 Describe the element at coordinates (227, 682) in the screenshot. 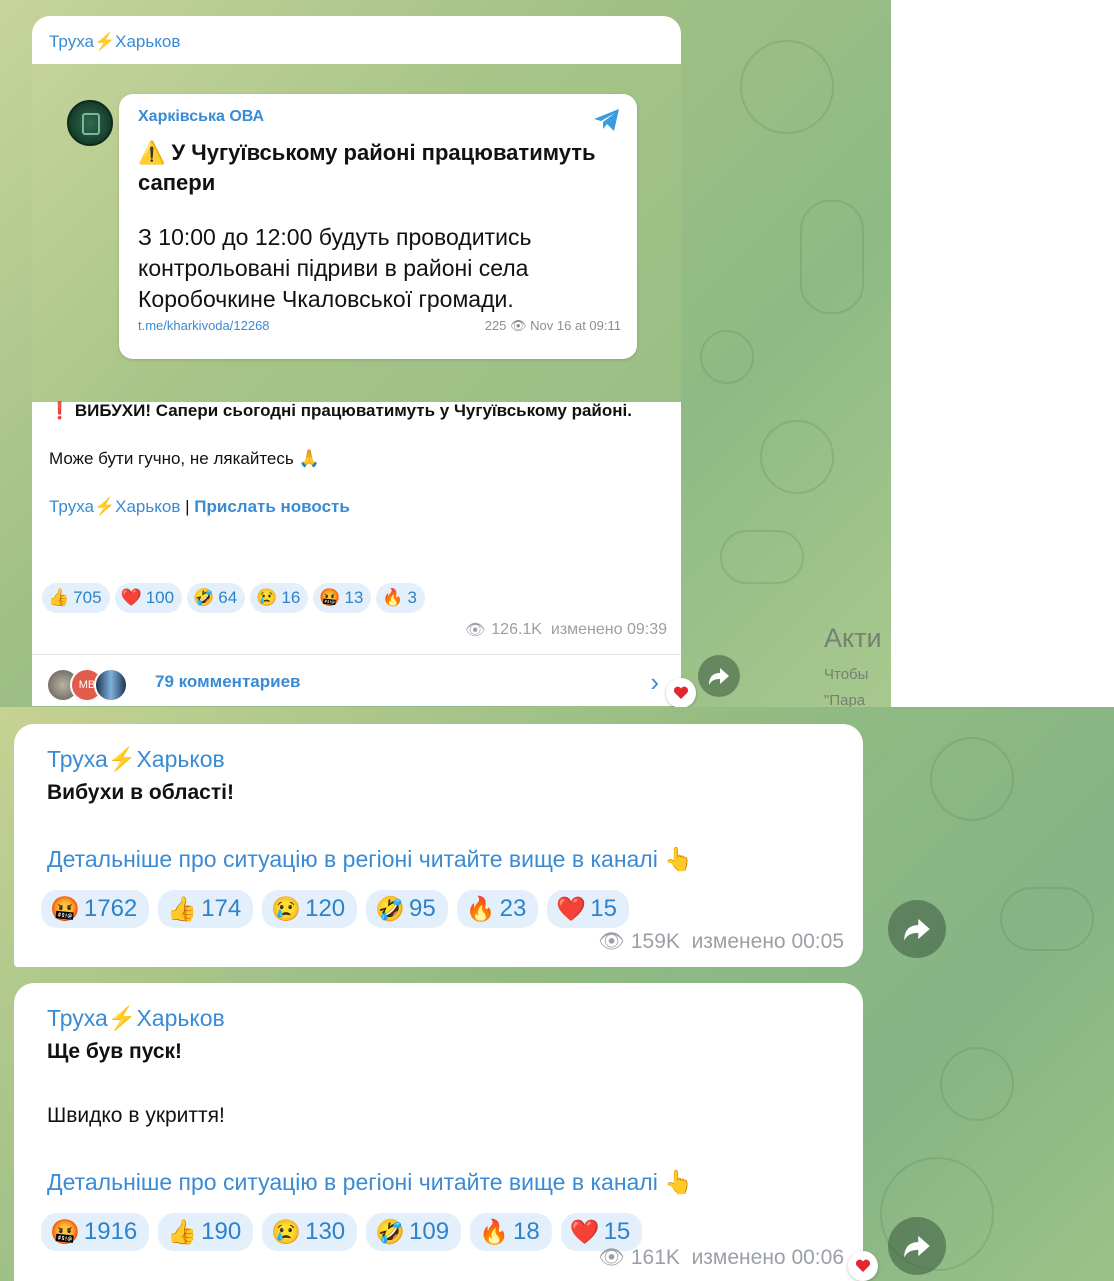

I see `comments-count: 79 комментариев` at that location.